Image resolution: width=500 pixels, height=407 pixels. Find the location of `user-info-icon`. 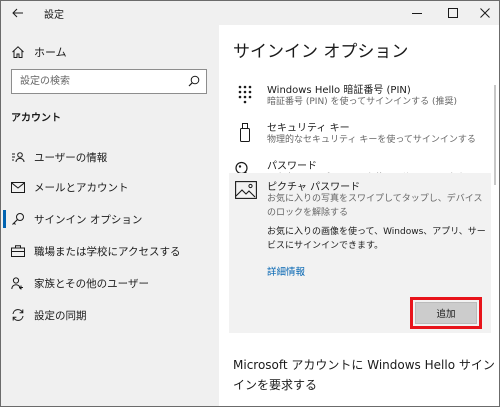

user-info-icon is located at coordinates (18, 157).